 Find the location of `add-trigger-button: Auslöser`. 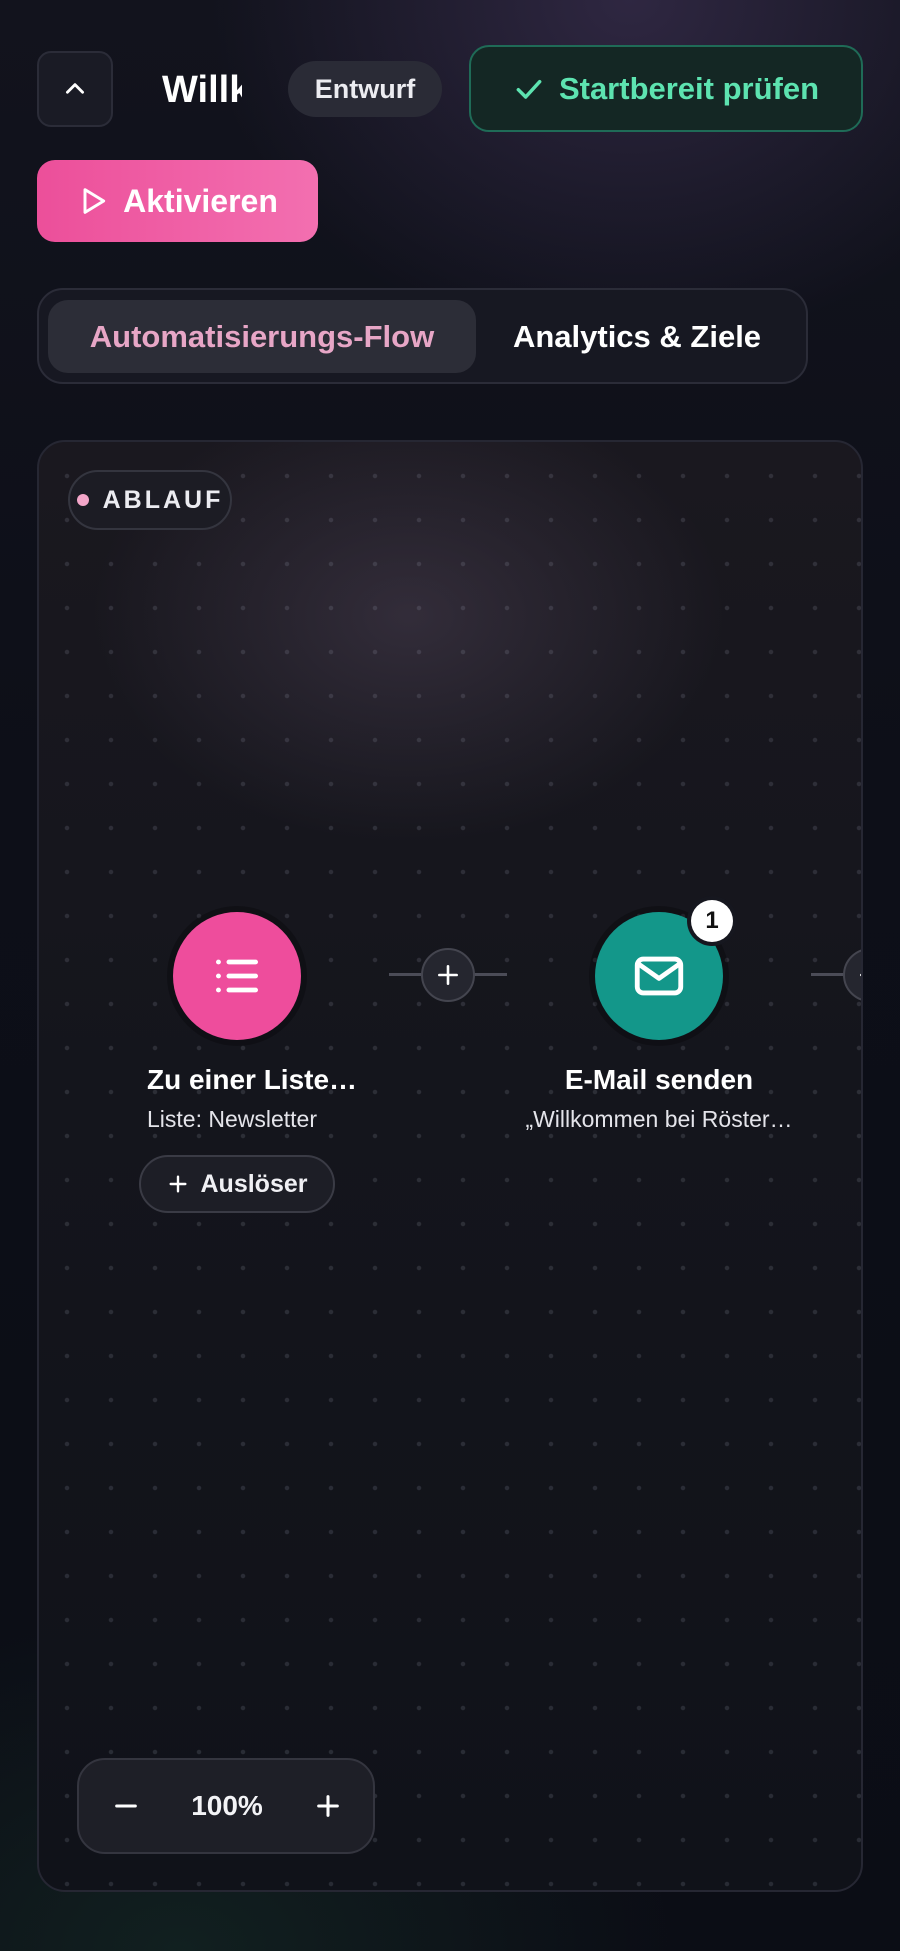

add-trigger-button: Auslöser is located at coordinates (237, 1184).